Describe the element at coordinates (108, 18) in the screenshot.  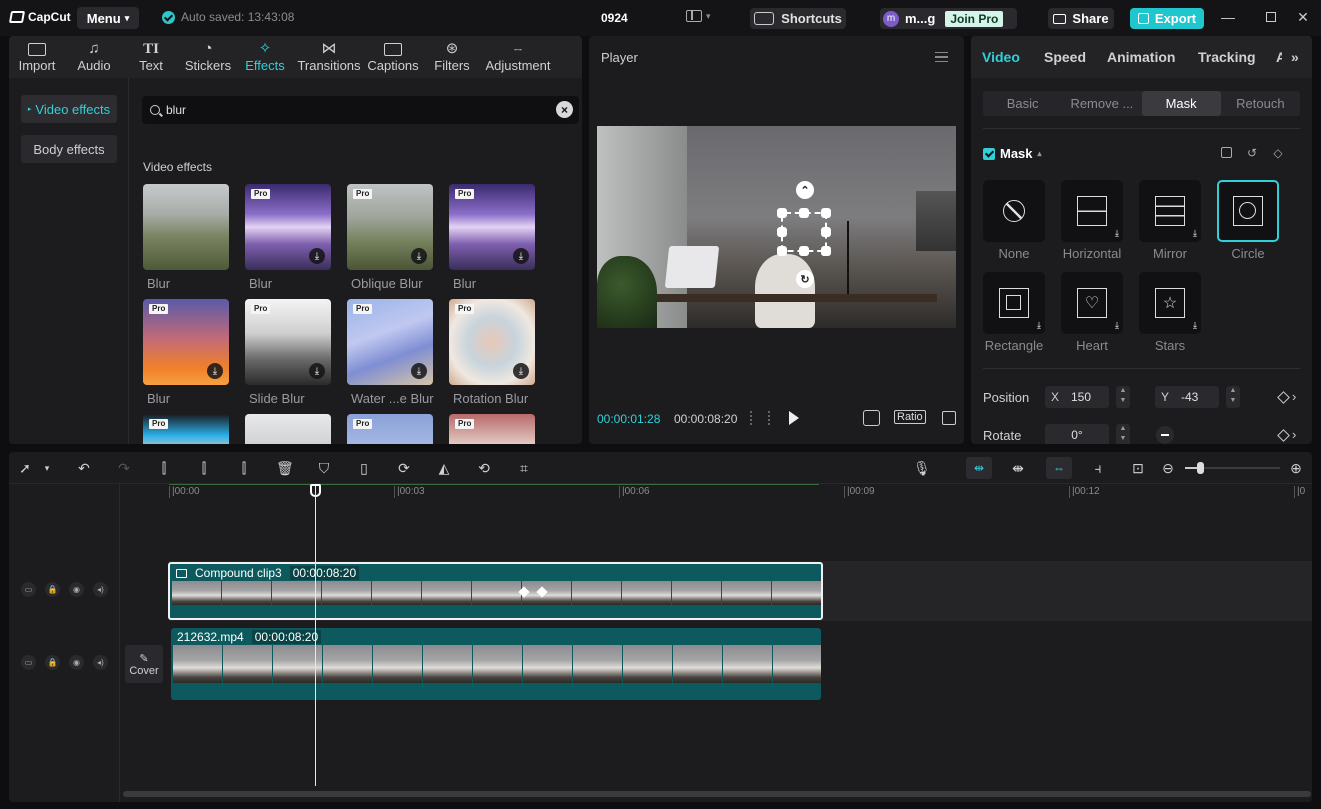
I see `menu-button: Menu ▾` at that location.